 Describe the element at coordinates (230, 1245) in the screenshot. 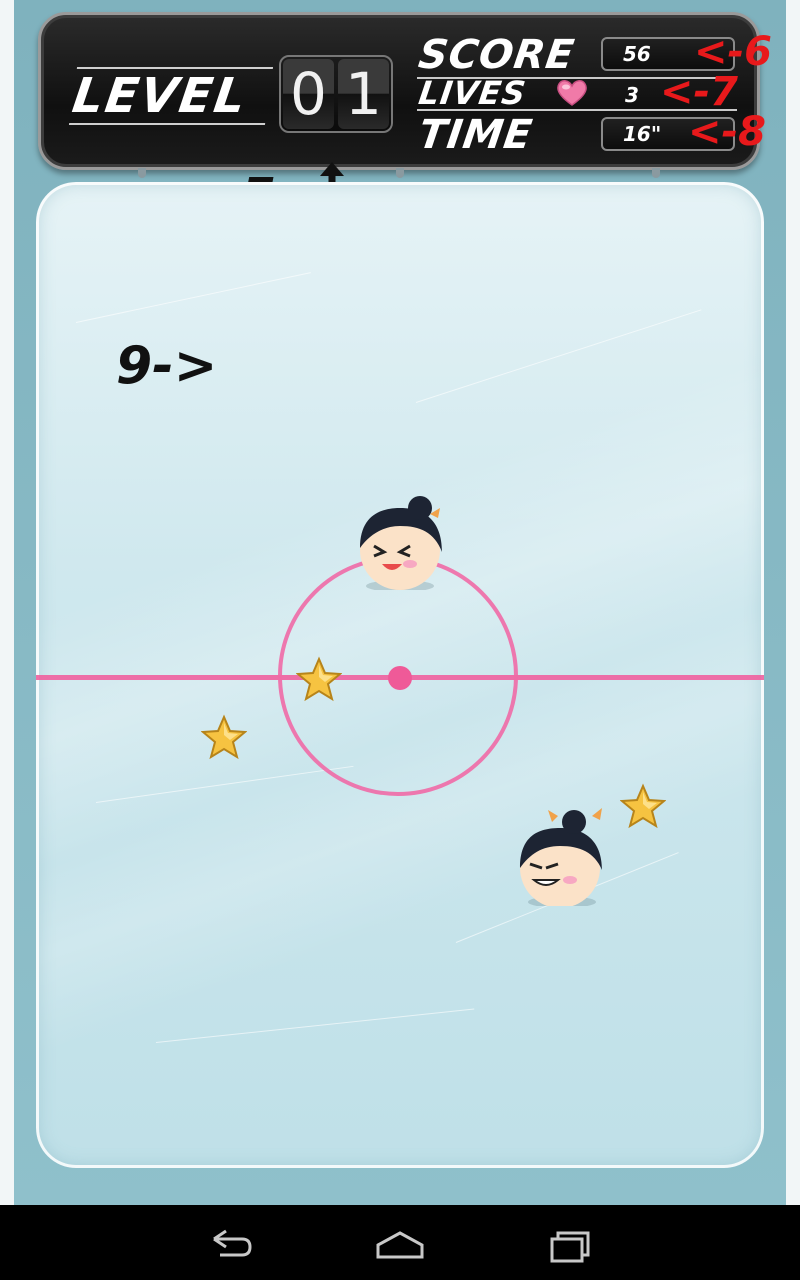

I see `back-icon` at that location.